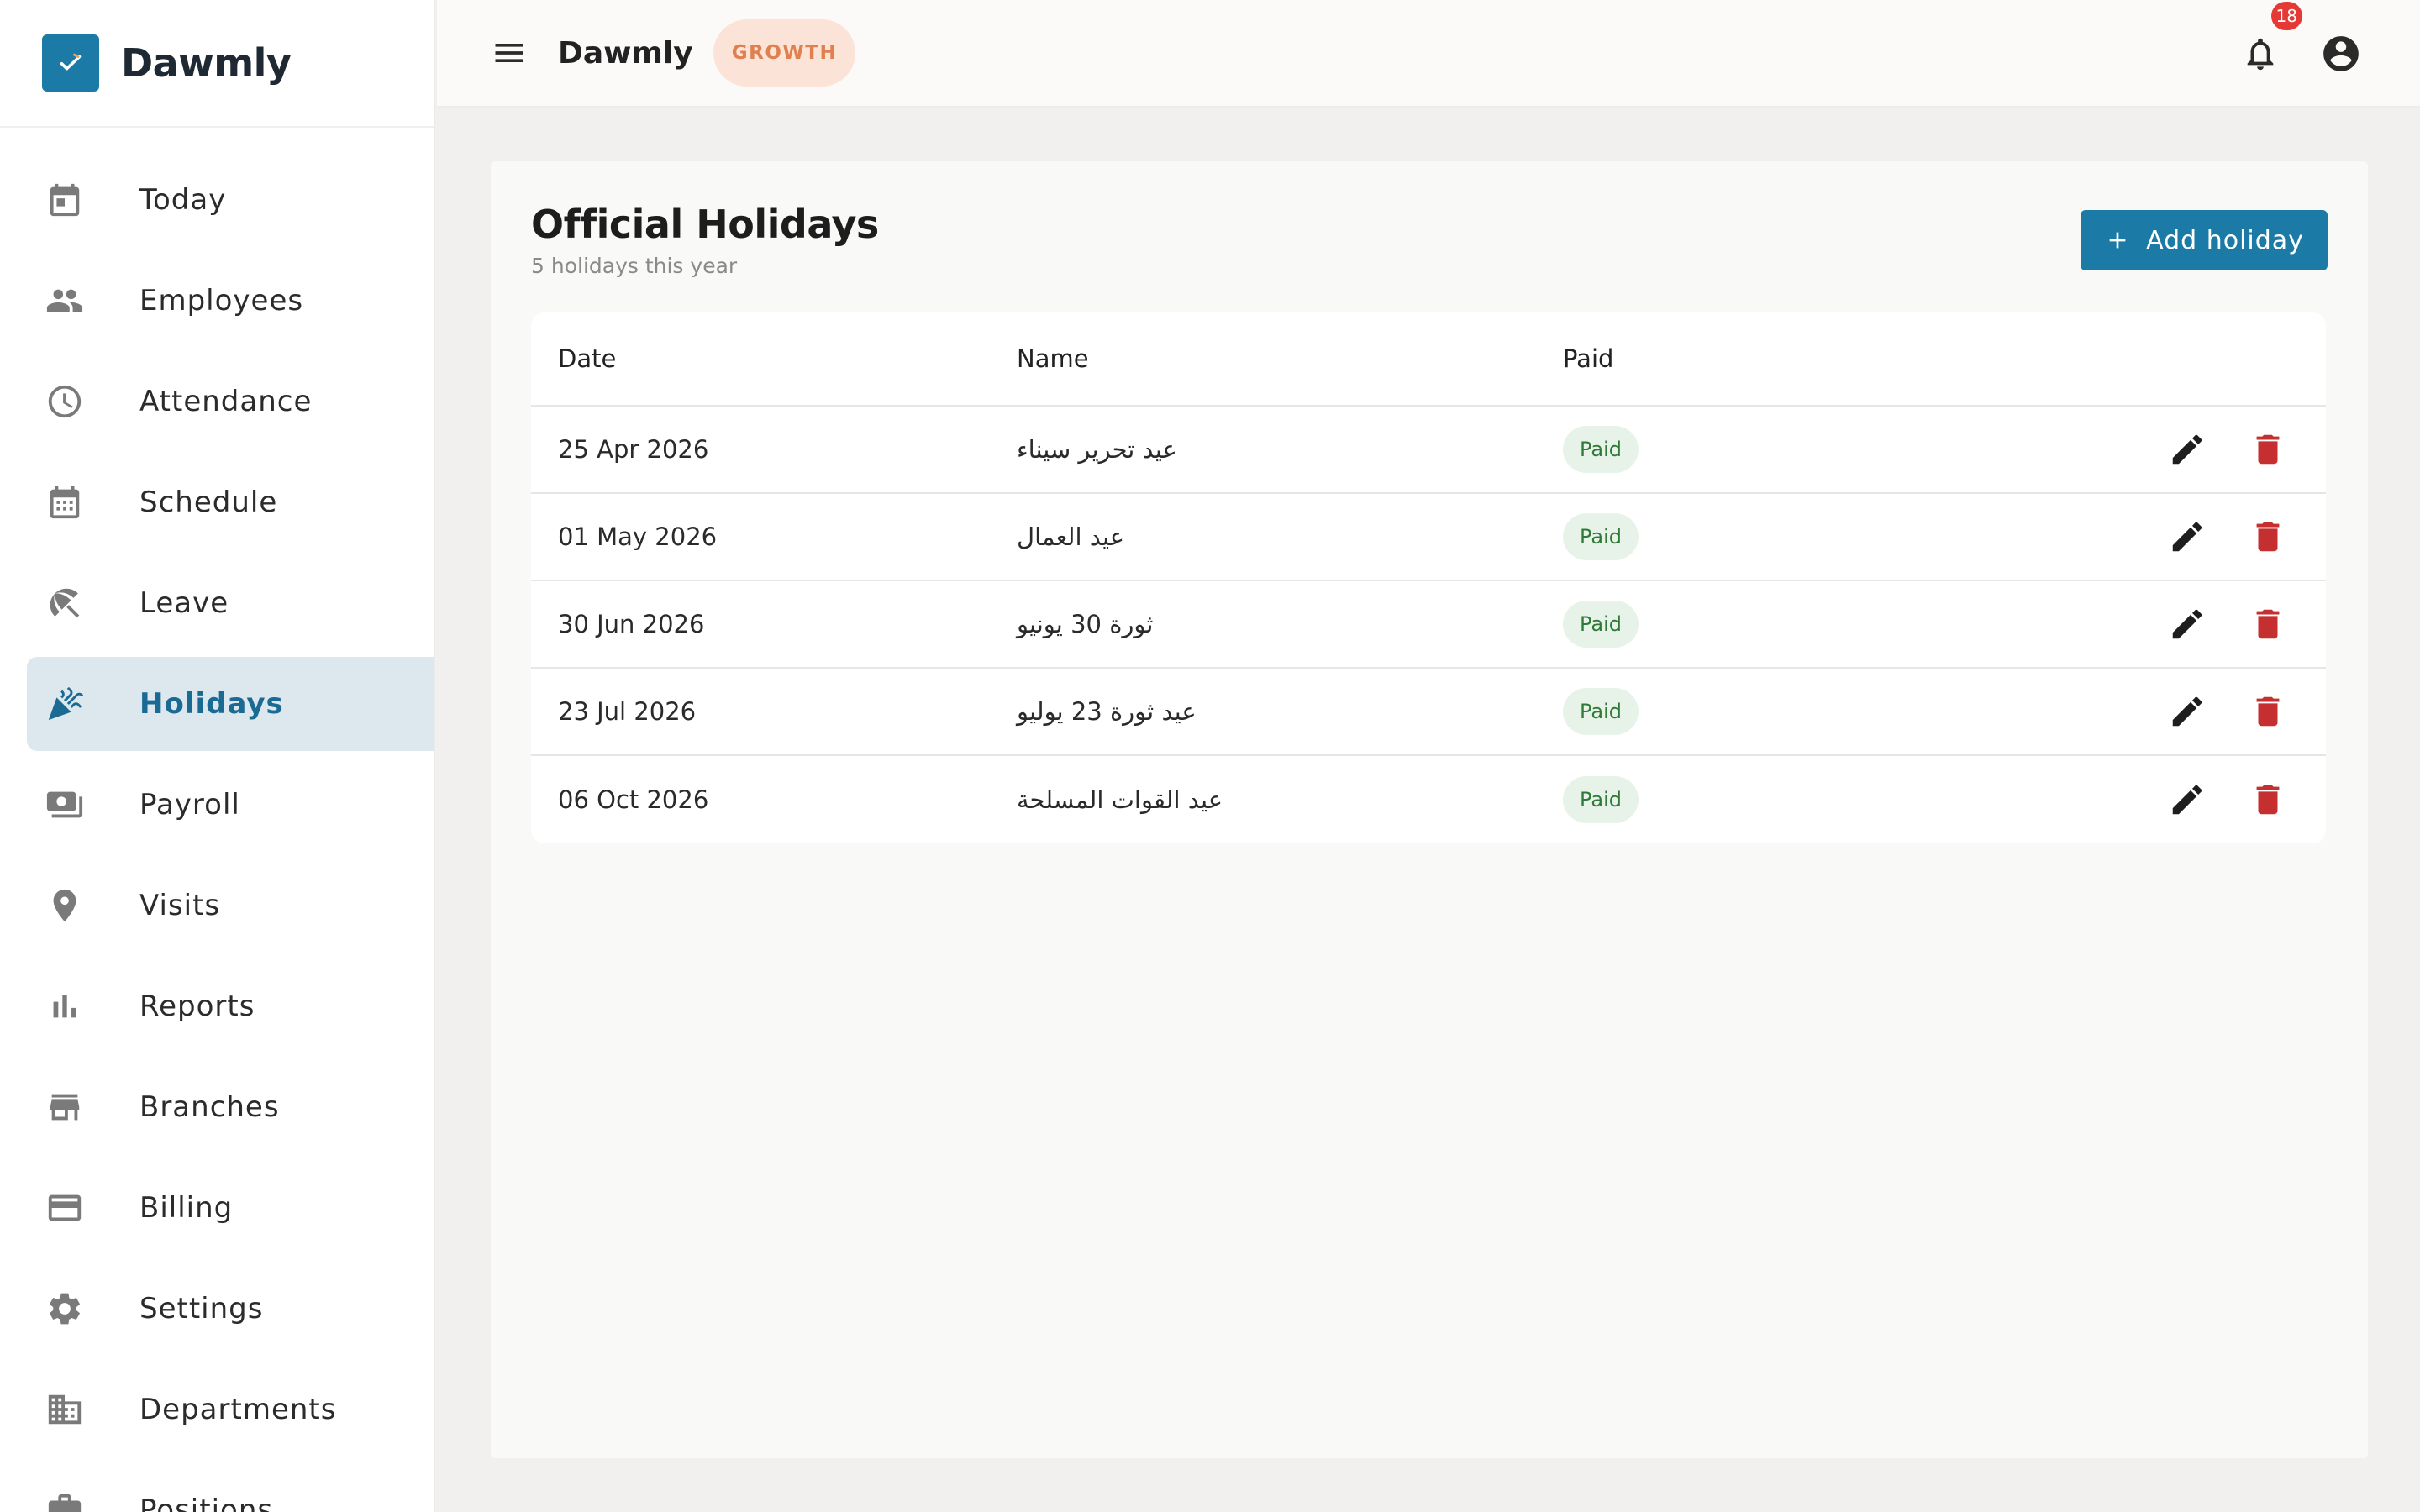 The height and width of the screenshot is (1512, 2420). I want to click on brand: Dawmly, so click(217, 64).